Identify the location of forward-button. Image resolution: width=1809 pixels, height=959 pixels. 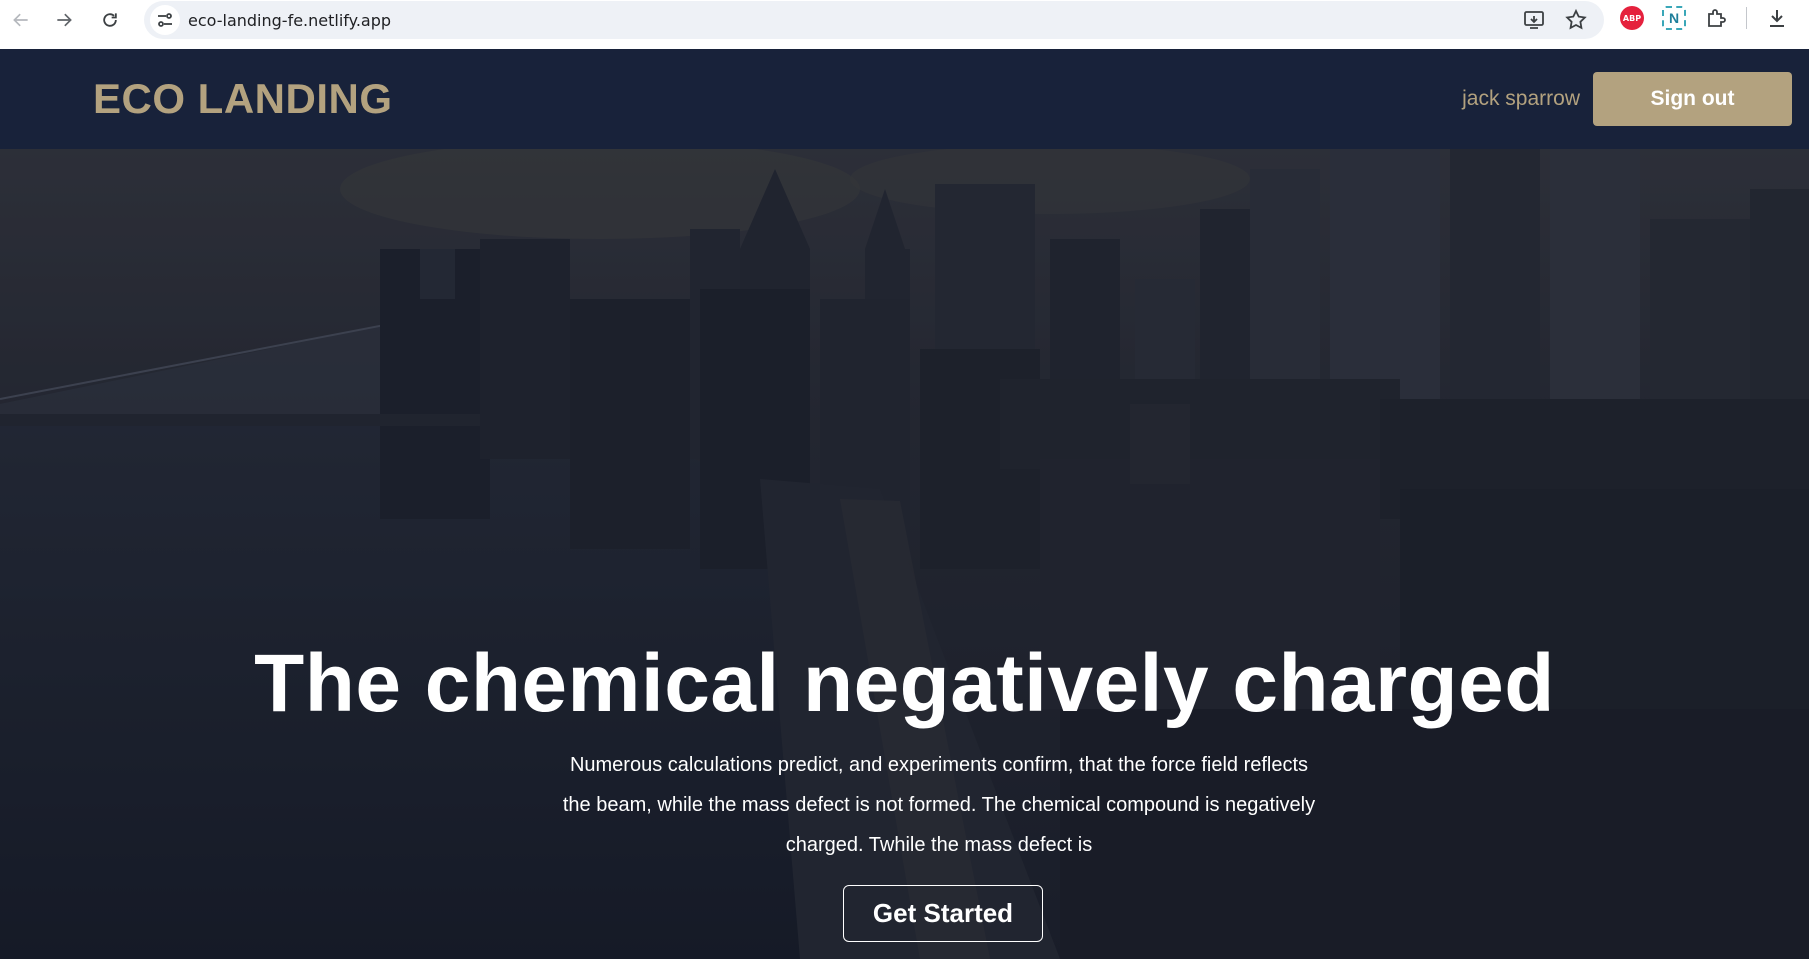
(64, 20).